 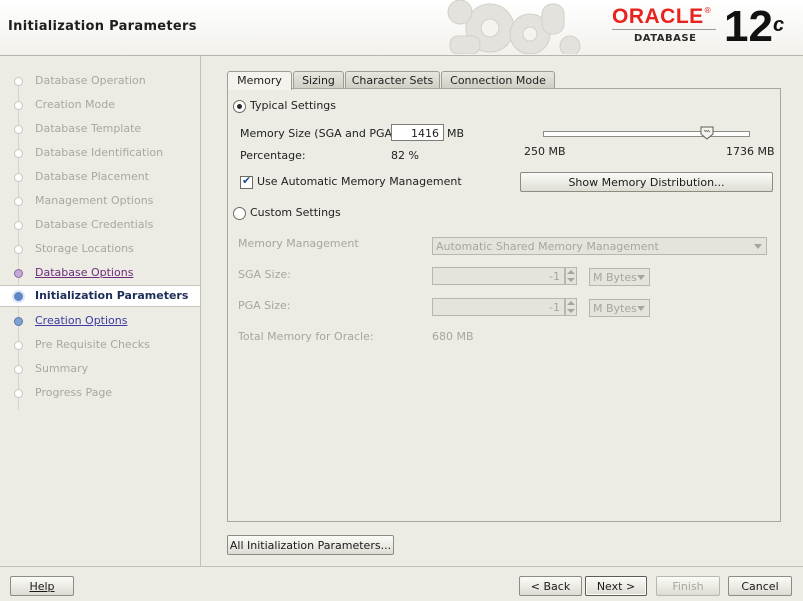 What do you see at coordinates (453, 336) in the screenshot?
I see `total-memory-value: 680 MB` at bounding box center [453, 336].